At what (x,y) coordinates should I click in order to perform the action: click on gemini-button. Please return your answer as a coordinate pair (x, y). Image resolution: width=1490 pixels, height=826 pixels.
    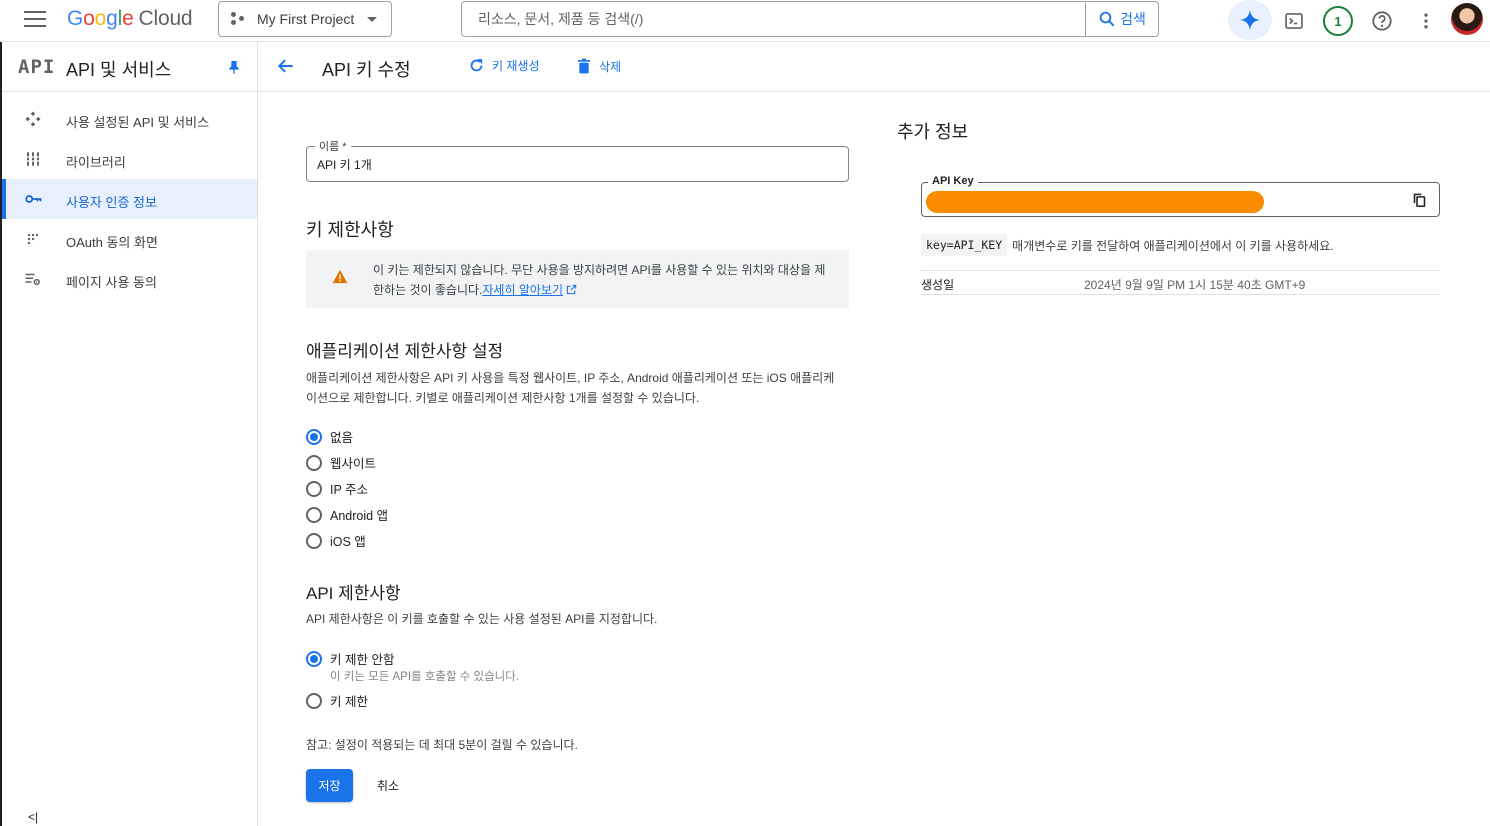
    Looking at the image, I should click on (1250, 20).